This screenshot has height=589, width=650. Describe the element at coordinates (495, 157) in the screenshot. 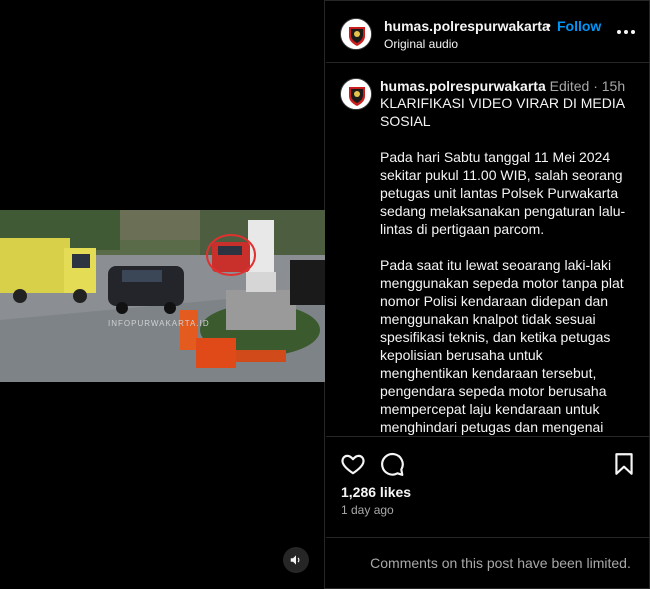

I see `caption-line: Pada hari Sabtu tanggal 11 Mei 2024` at that location.